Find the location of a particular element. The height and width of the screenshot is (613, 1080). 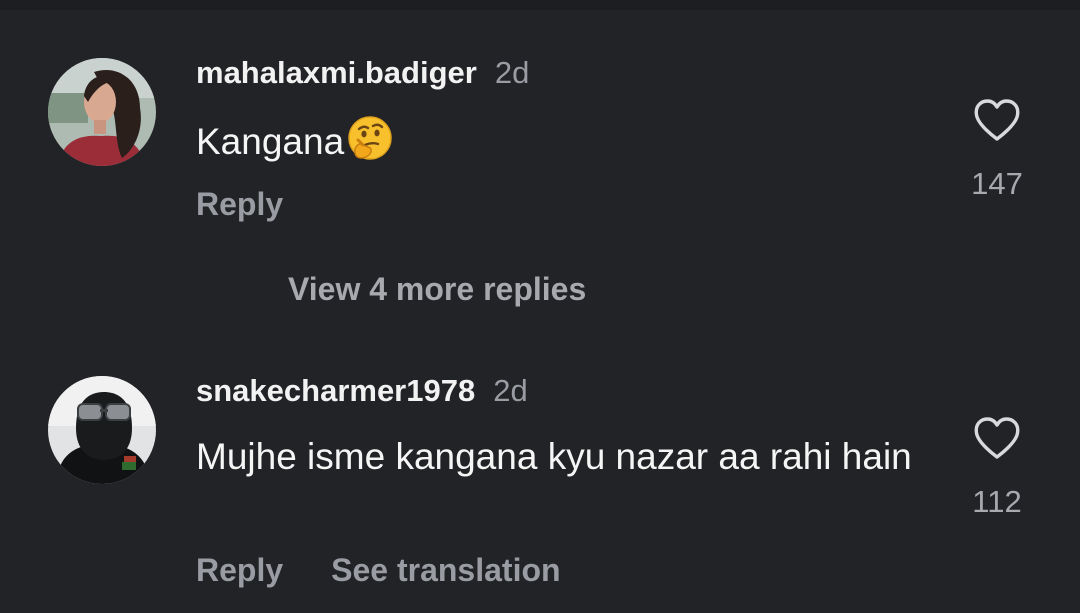

comment-header: mahalaxmi.badiger 2d is located at coordinates (362, 73).